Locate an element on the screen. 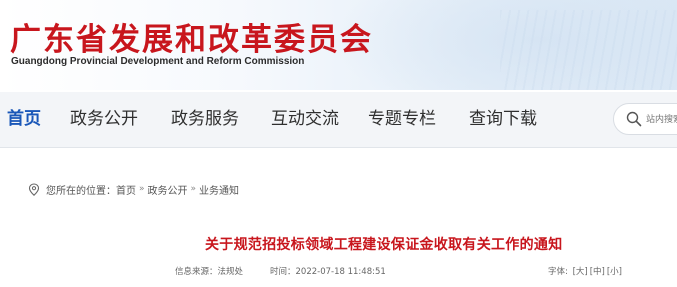 The width and height of the screenshot is (677, 287). font-size-medium-button: [中] is located at coordinates (597, 272).